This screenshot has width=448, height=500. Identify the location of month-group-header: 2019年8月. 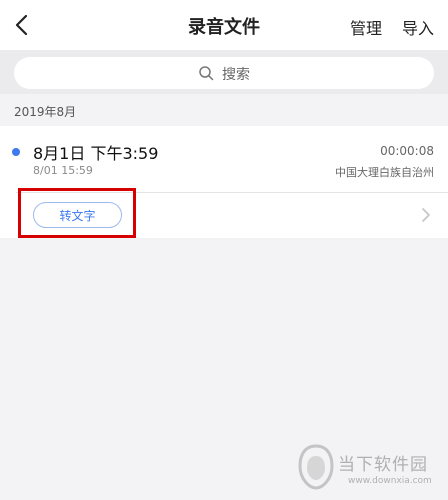
(45, 112).